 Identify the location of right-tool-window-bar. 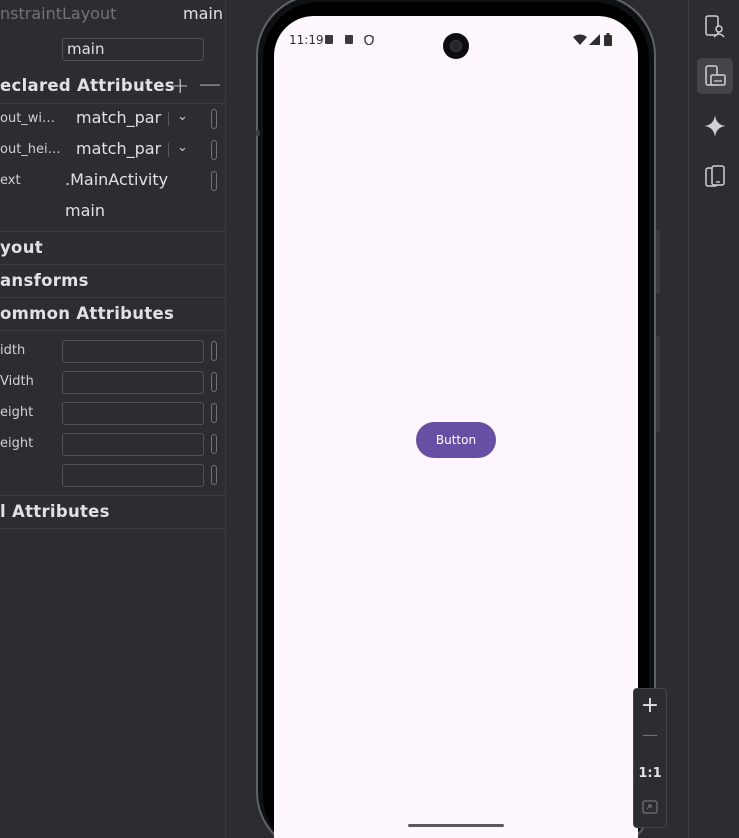
(713, 419).